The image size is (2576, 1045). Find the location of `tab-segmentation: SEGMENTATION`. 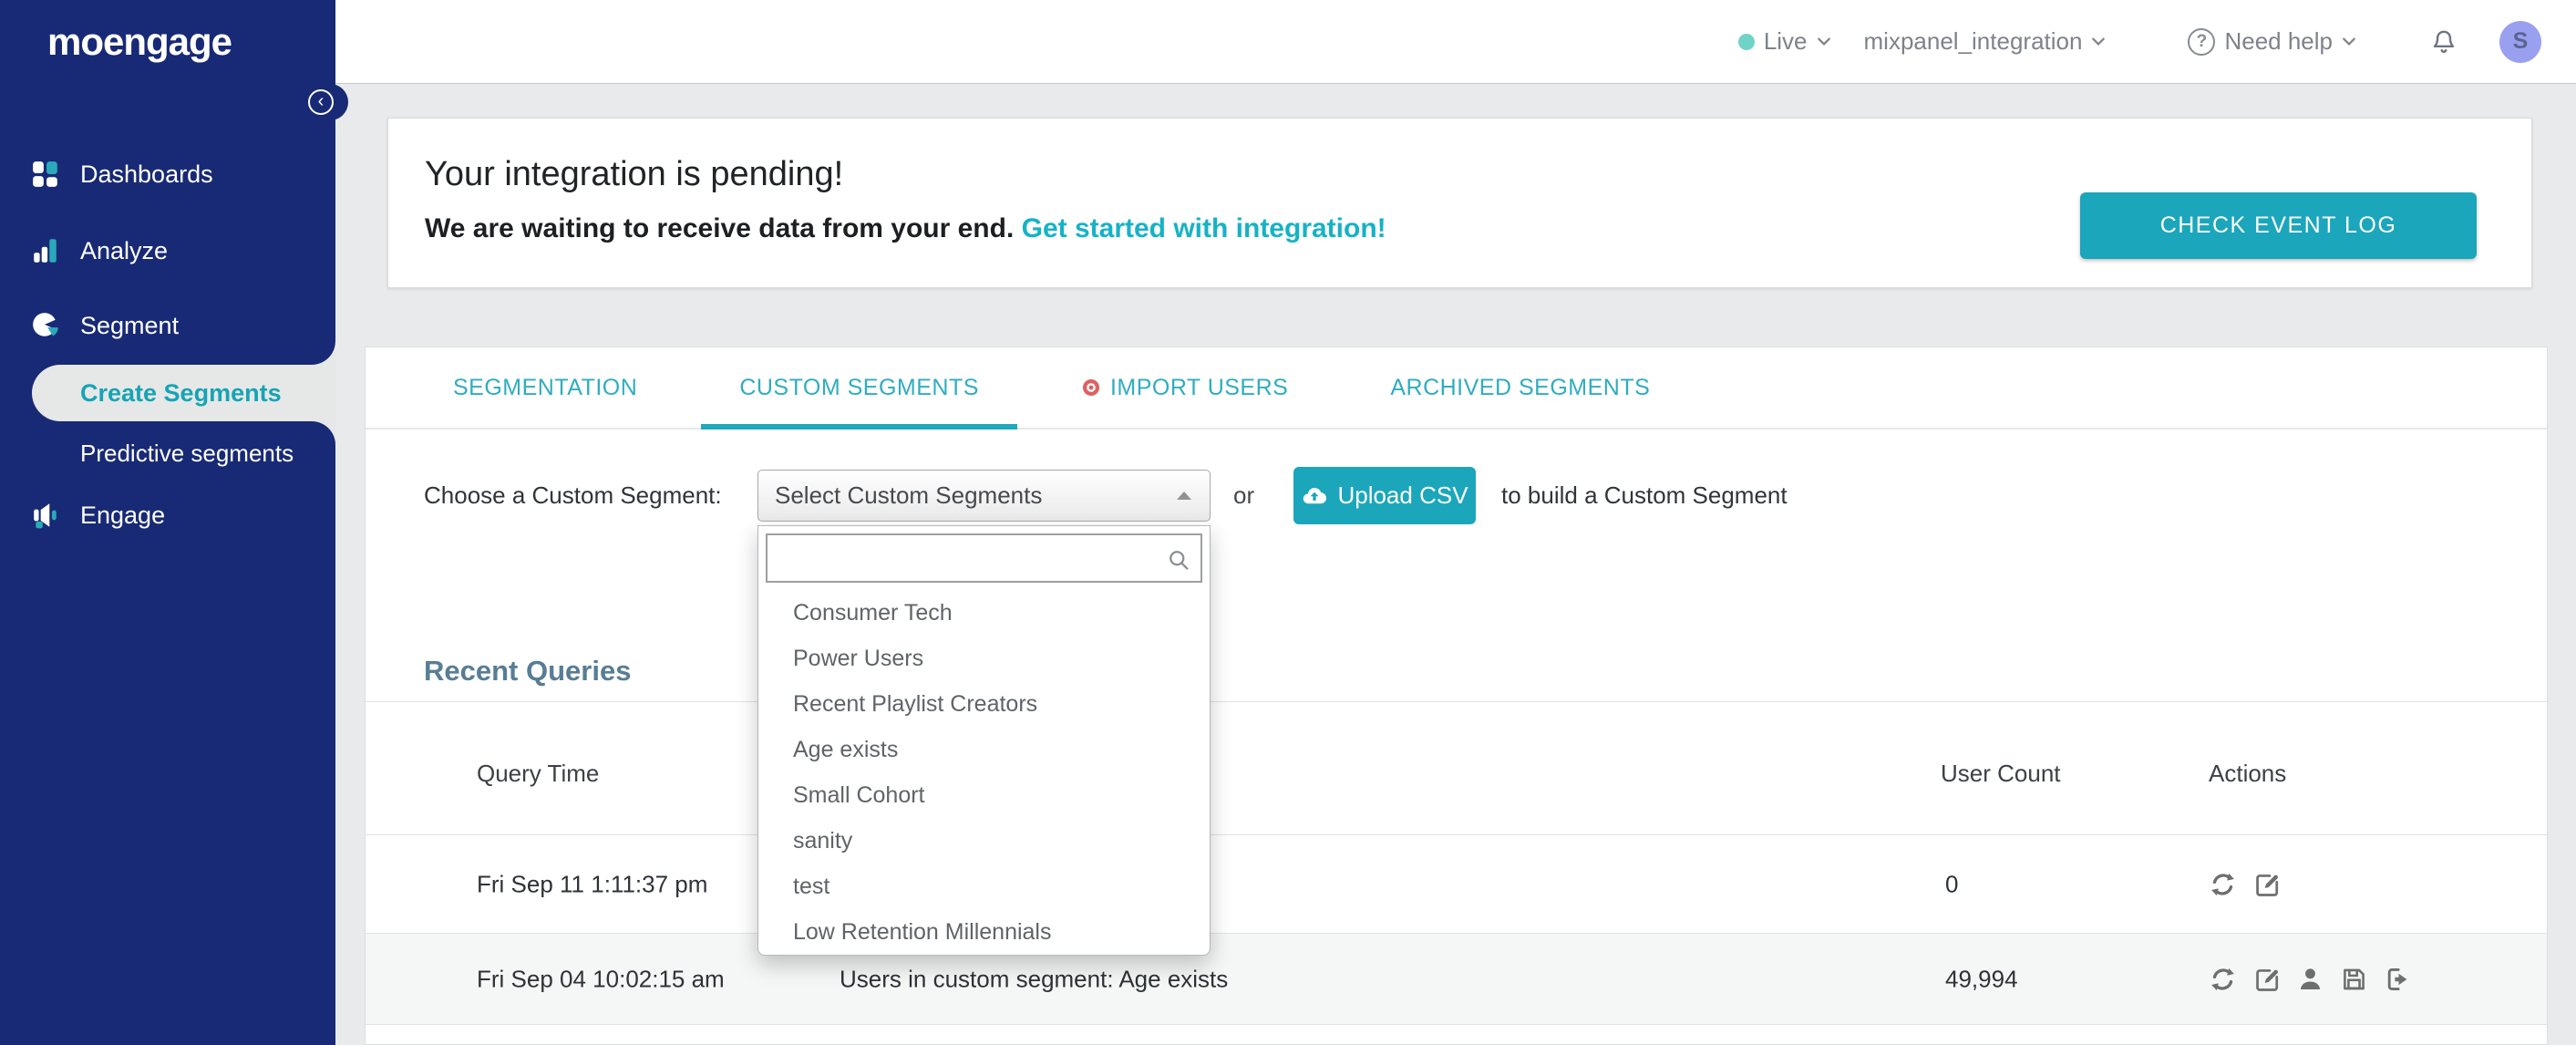

tab-segmentation: SEGMENTATION is located at coordinates (545, 387).